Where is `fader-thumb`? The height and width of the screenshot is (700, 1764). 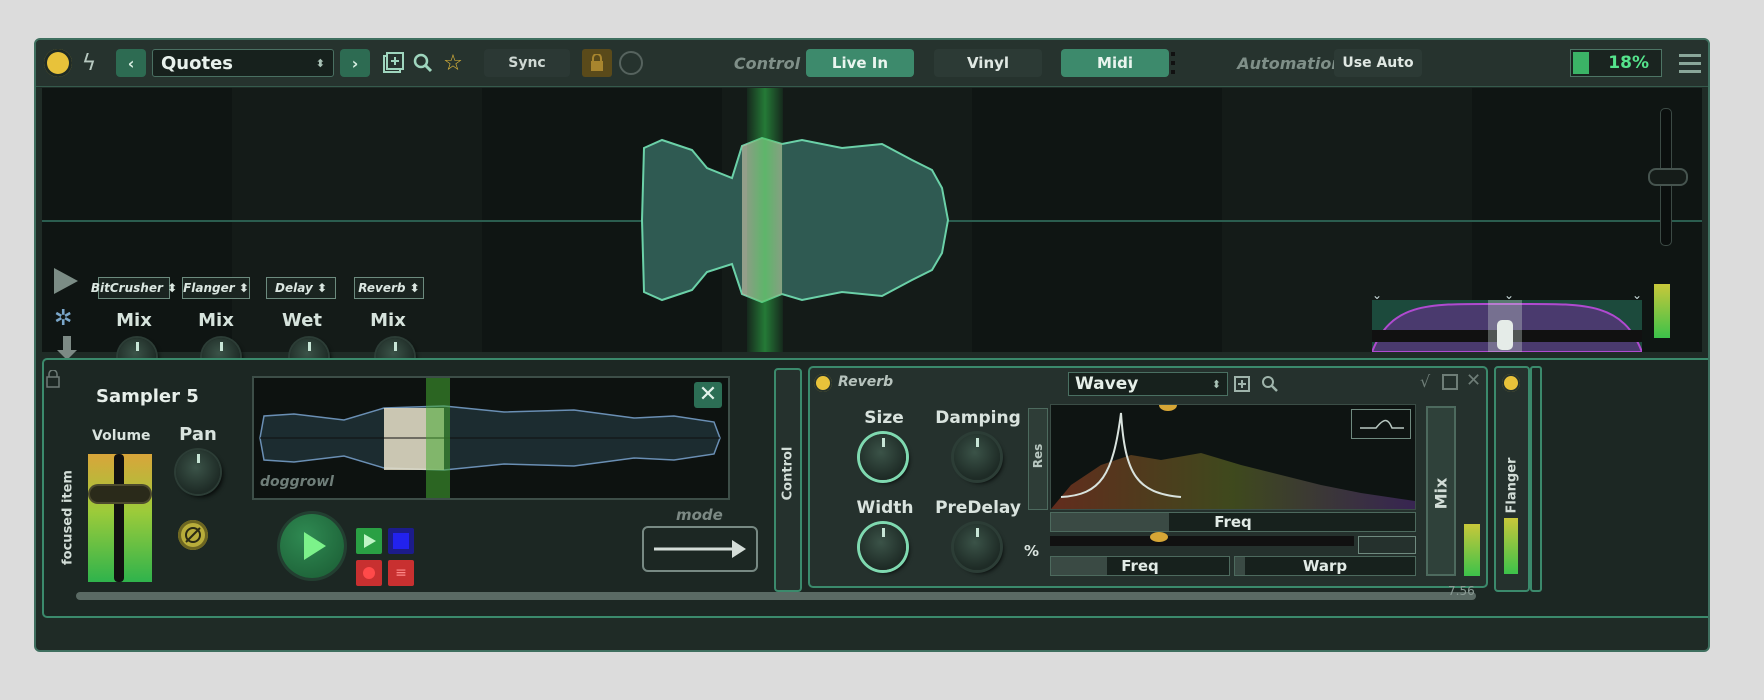 fader-thumb is located at coordinates (120, 494).